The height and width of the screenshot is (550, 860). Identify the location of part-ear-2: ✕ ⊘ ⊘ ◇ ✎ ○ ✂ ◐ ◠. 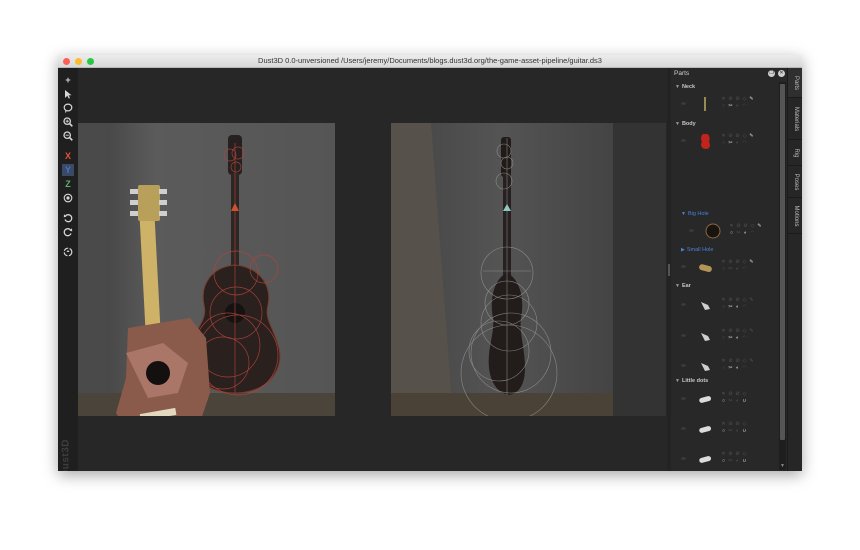
(723, 336).